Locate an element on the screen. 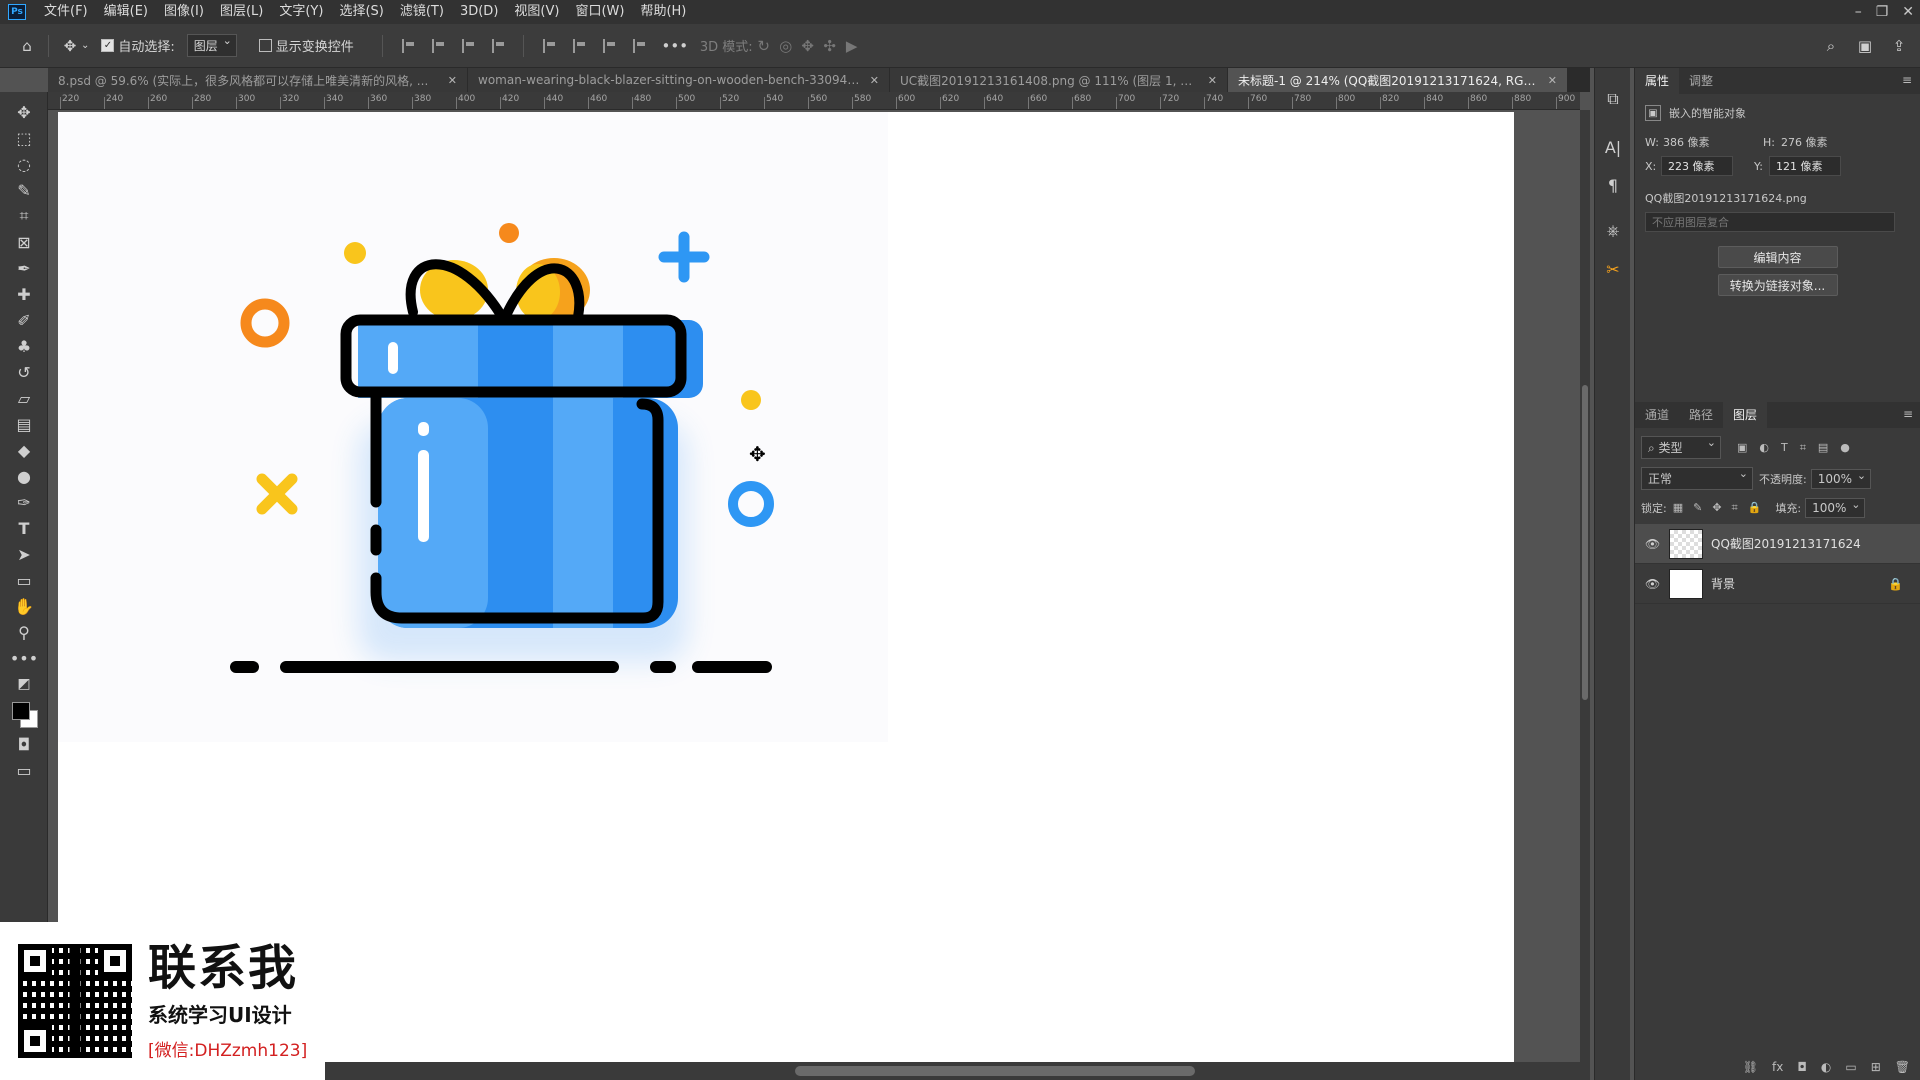 Image resolution: width=1920 pixels, height=1080 pixels. tool-preset-chevron-icon: ⌄ is located at coordinates (85, 45).